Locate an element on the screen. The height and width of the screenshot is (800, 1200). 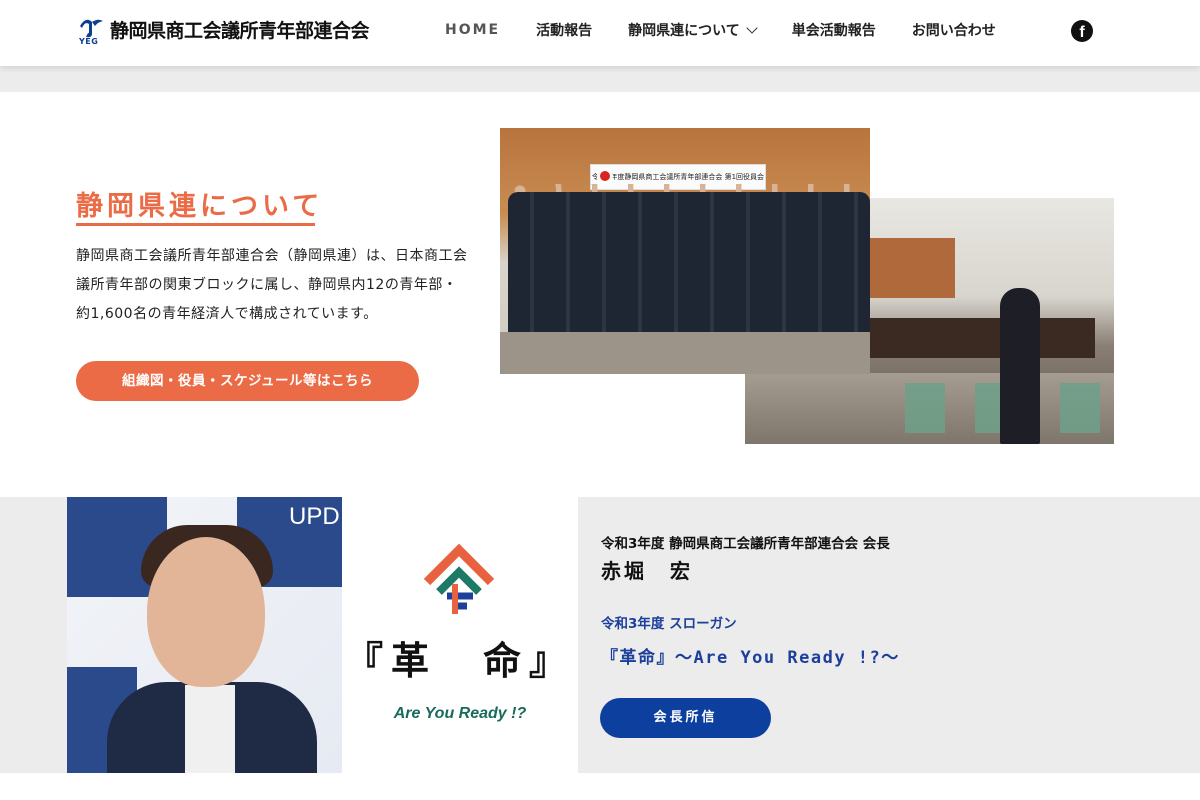
slogan-text: 『革命』〜Are You Ready !?〜 is located at coordinates (750, 658).